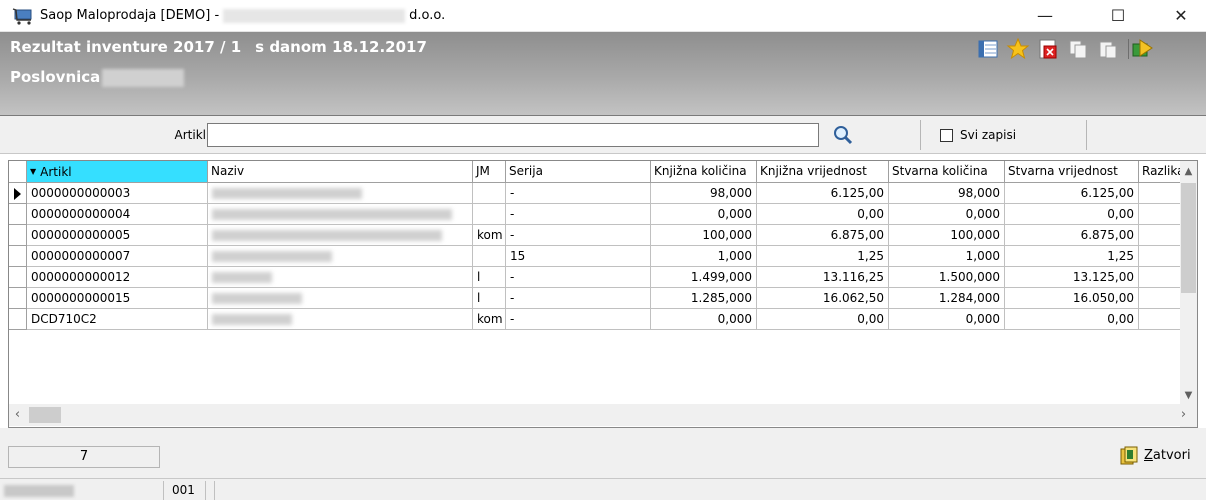 The width and height of the screenshot is (1206, 500). What do you see at coordinates (1188, 238) in the screenshot?
I see `vertical-scroll-thumb` at bounding box center [1188, 238].